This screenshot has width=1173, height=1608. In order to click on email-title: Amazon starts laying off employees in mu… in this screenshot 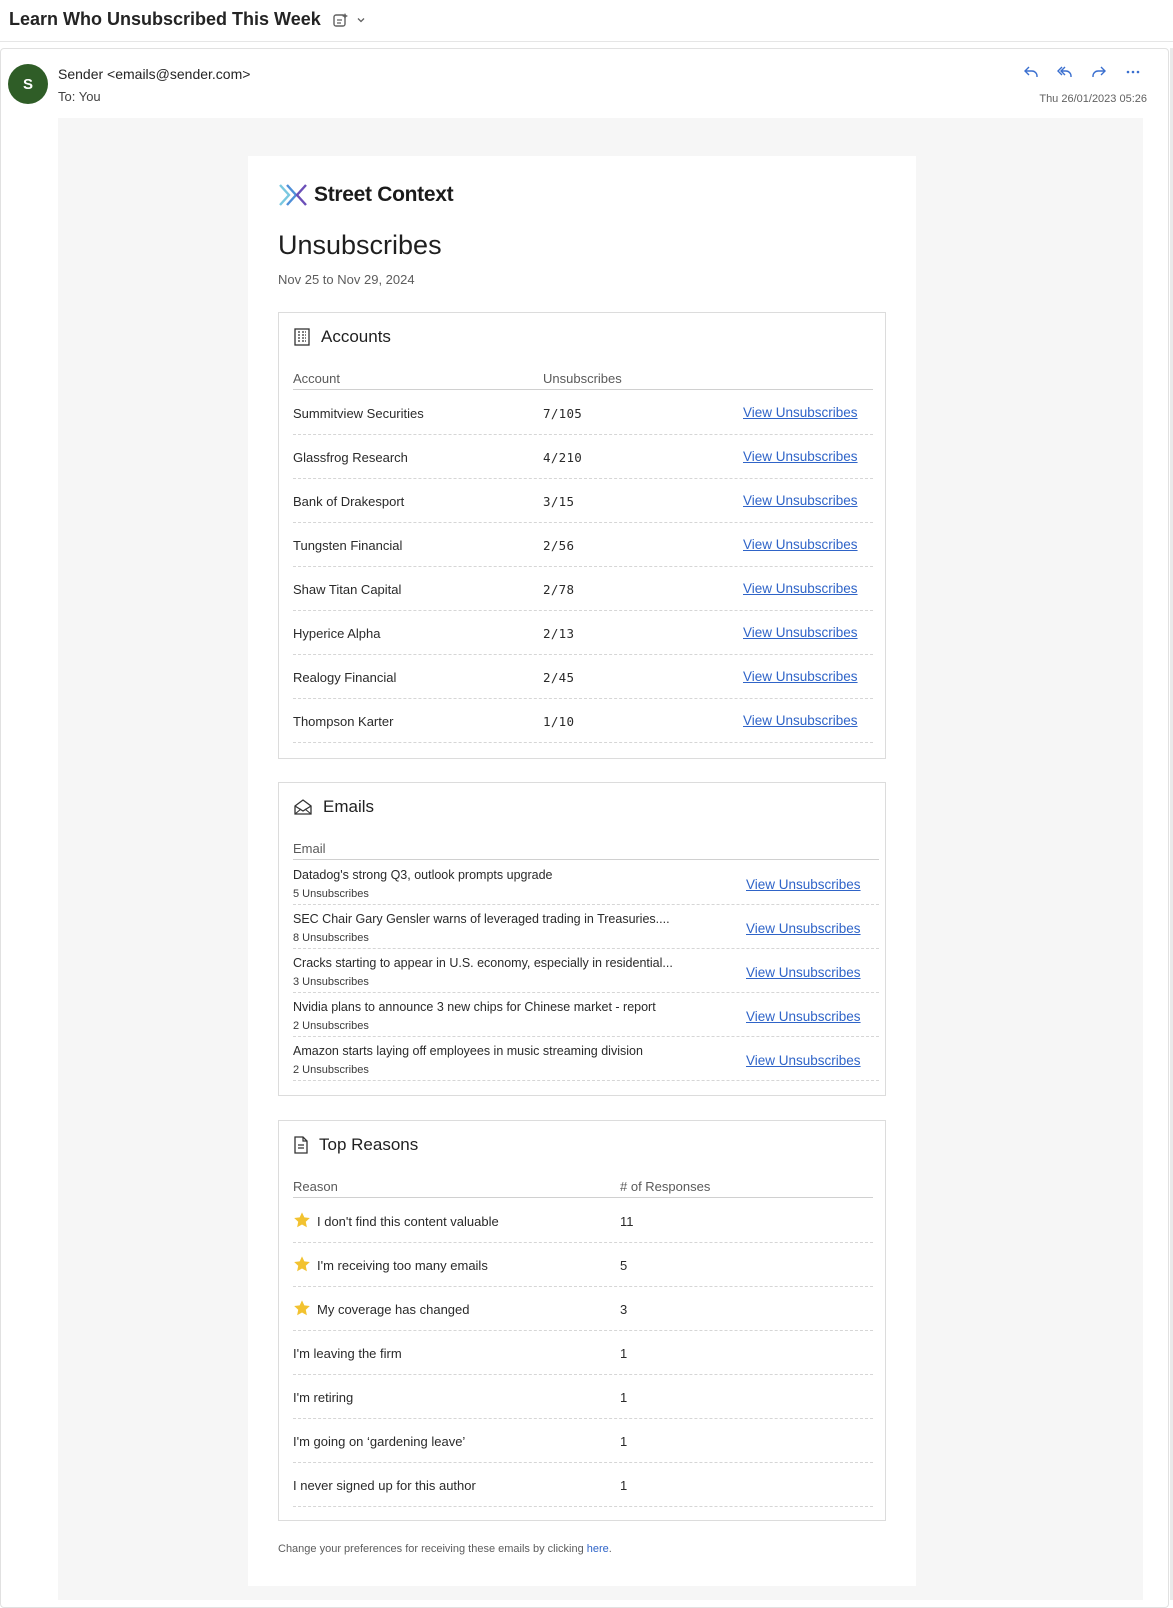, I will do `click(468, 1051)`.